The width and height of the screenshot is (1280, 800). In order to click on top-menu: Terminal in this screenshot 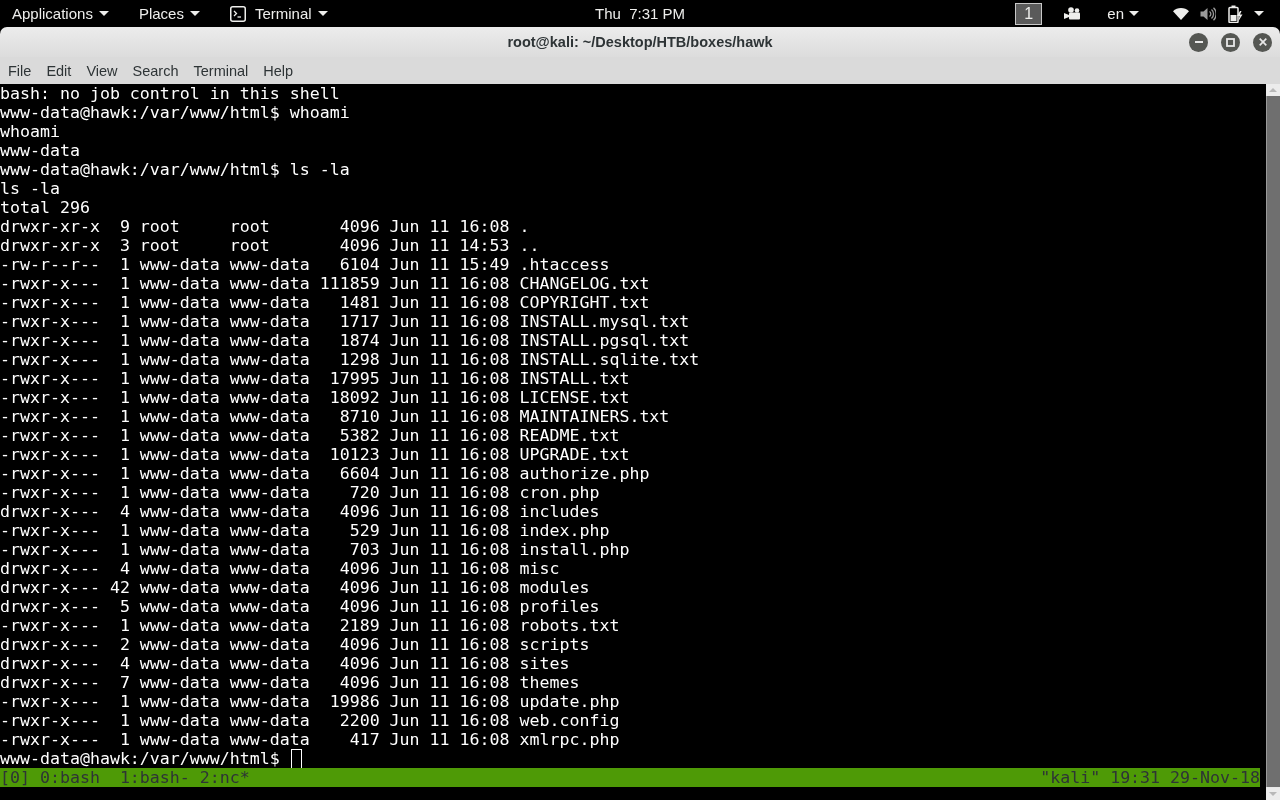, I will do `click(278, 13)`.